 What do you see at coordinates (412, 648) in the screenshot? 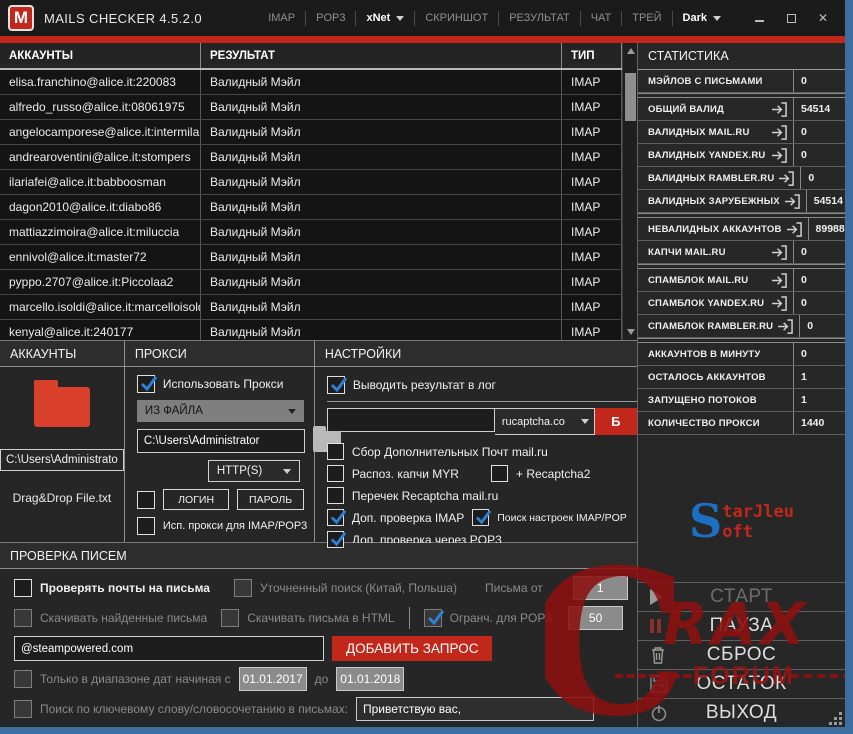
I see `add-query-button: ДОБАВИТЬ ЗАПРОС` at bounding box center [412, 648].